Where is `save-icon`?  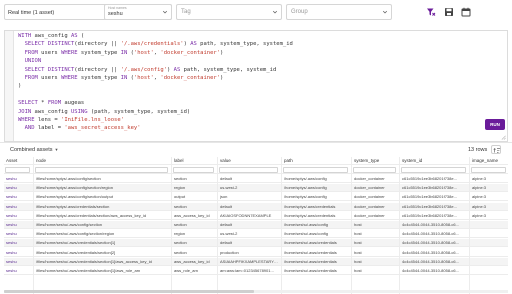 save-icon is located at coordinates (449, 12).